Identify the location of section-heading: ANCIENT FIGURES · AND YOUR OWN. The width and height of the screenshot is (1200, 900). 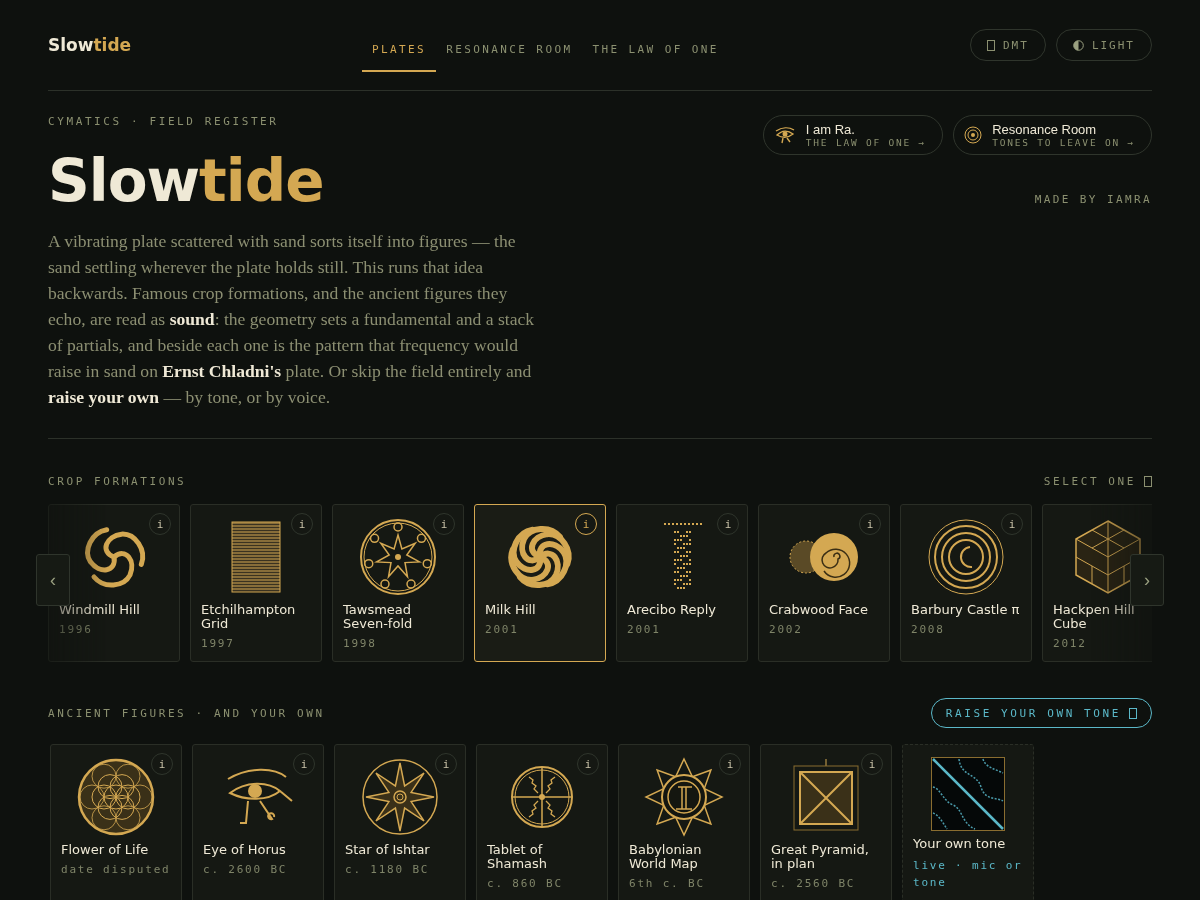
(186, 713).